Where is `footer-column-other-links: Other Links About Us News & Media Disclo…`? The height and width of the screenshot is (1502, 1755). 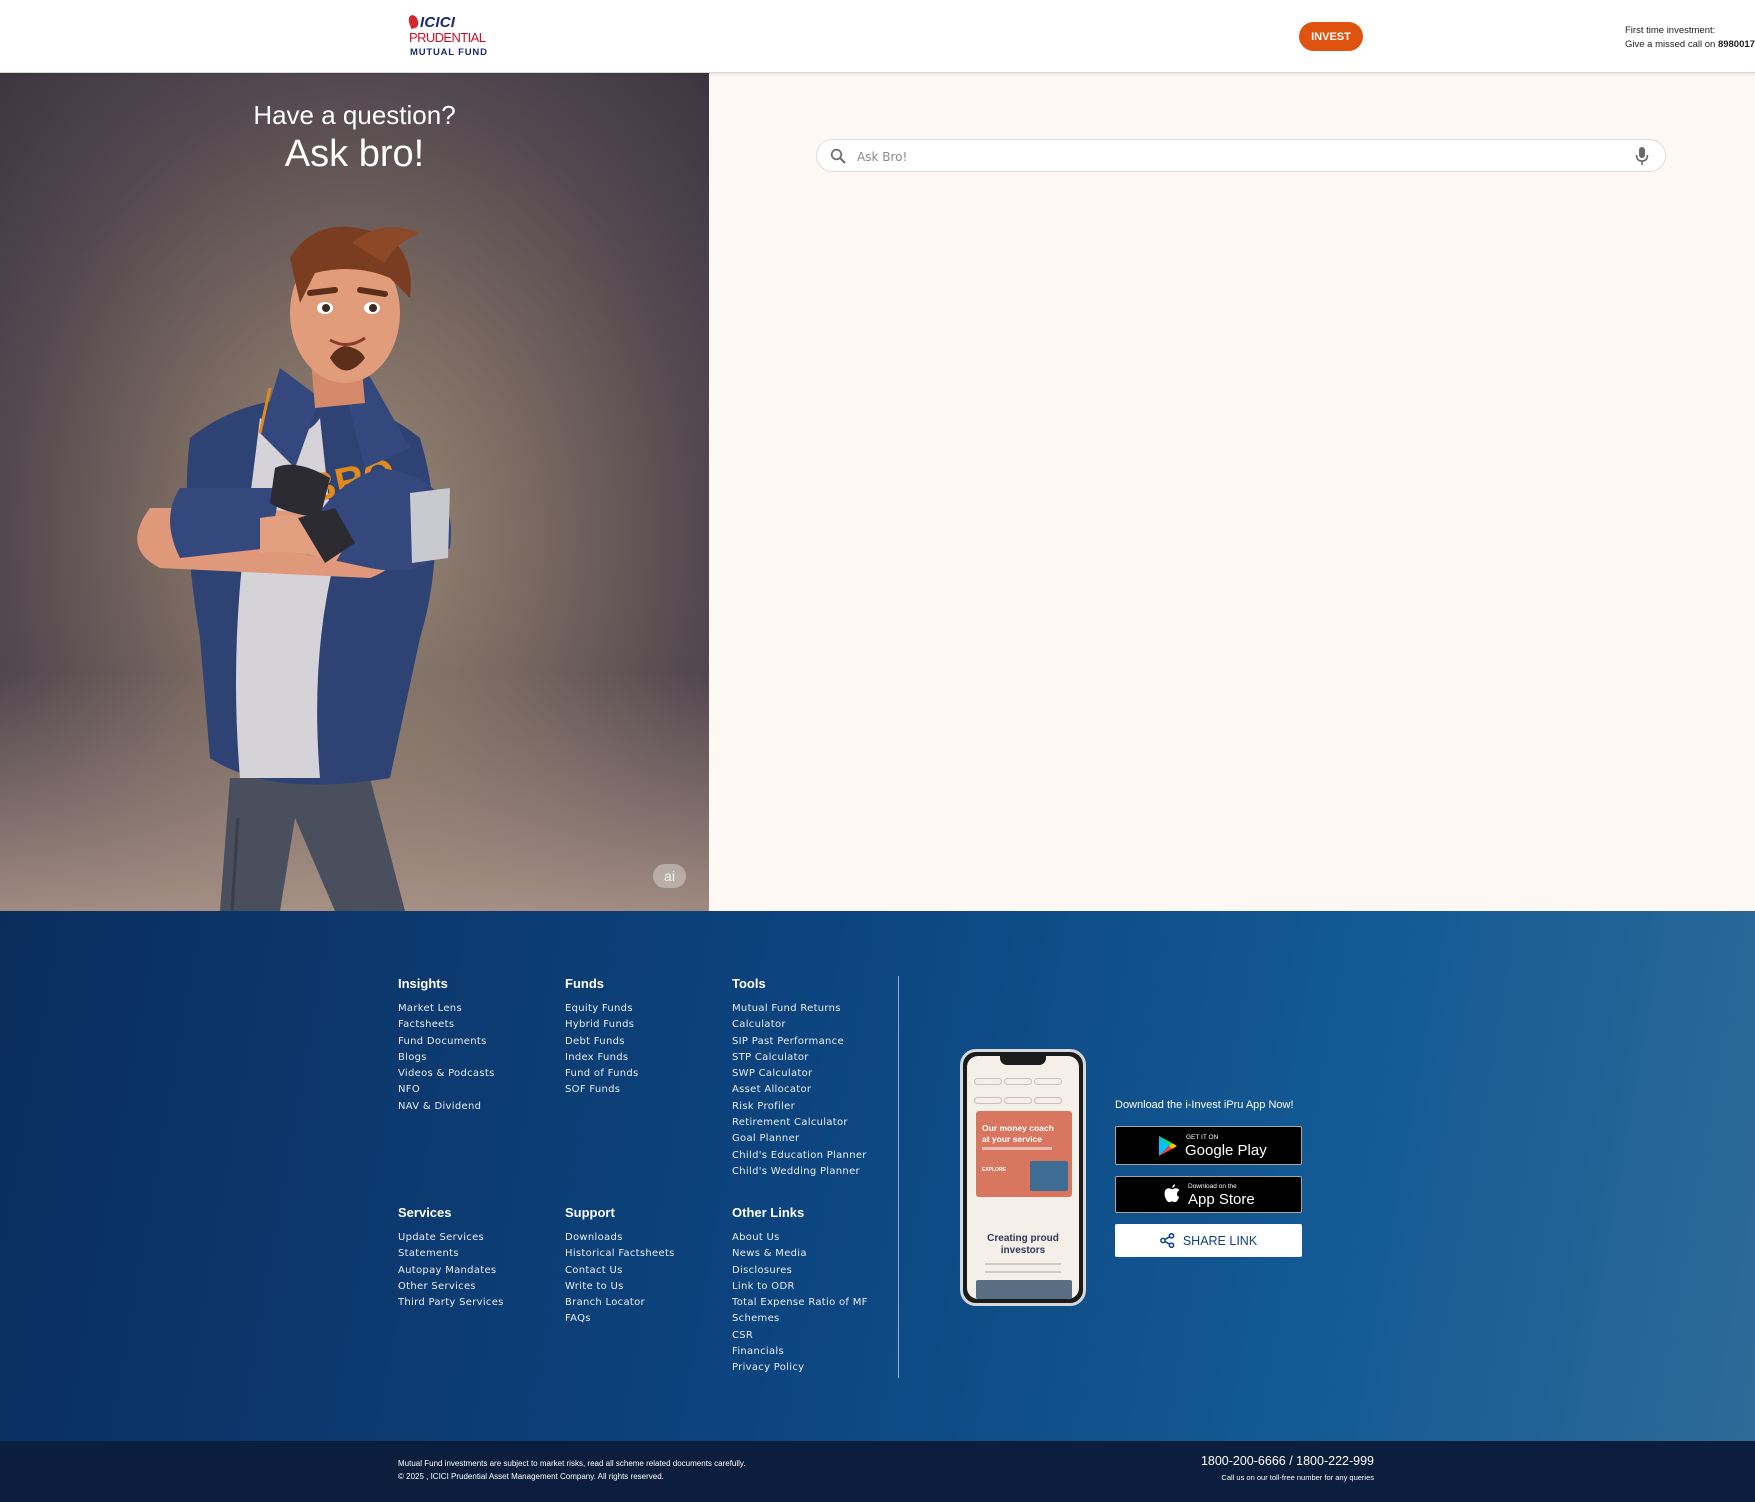
footer-column-other-links: Other Links About Us News & Media Disclo… is located at coordinates (800, 1291).